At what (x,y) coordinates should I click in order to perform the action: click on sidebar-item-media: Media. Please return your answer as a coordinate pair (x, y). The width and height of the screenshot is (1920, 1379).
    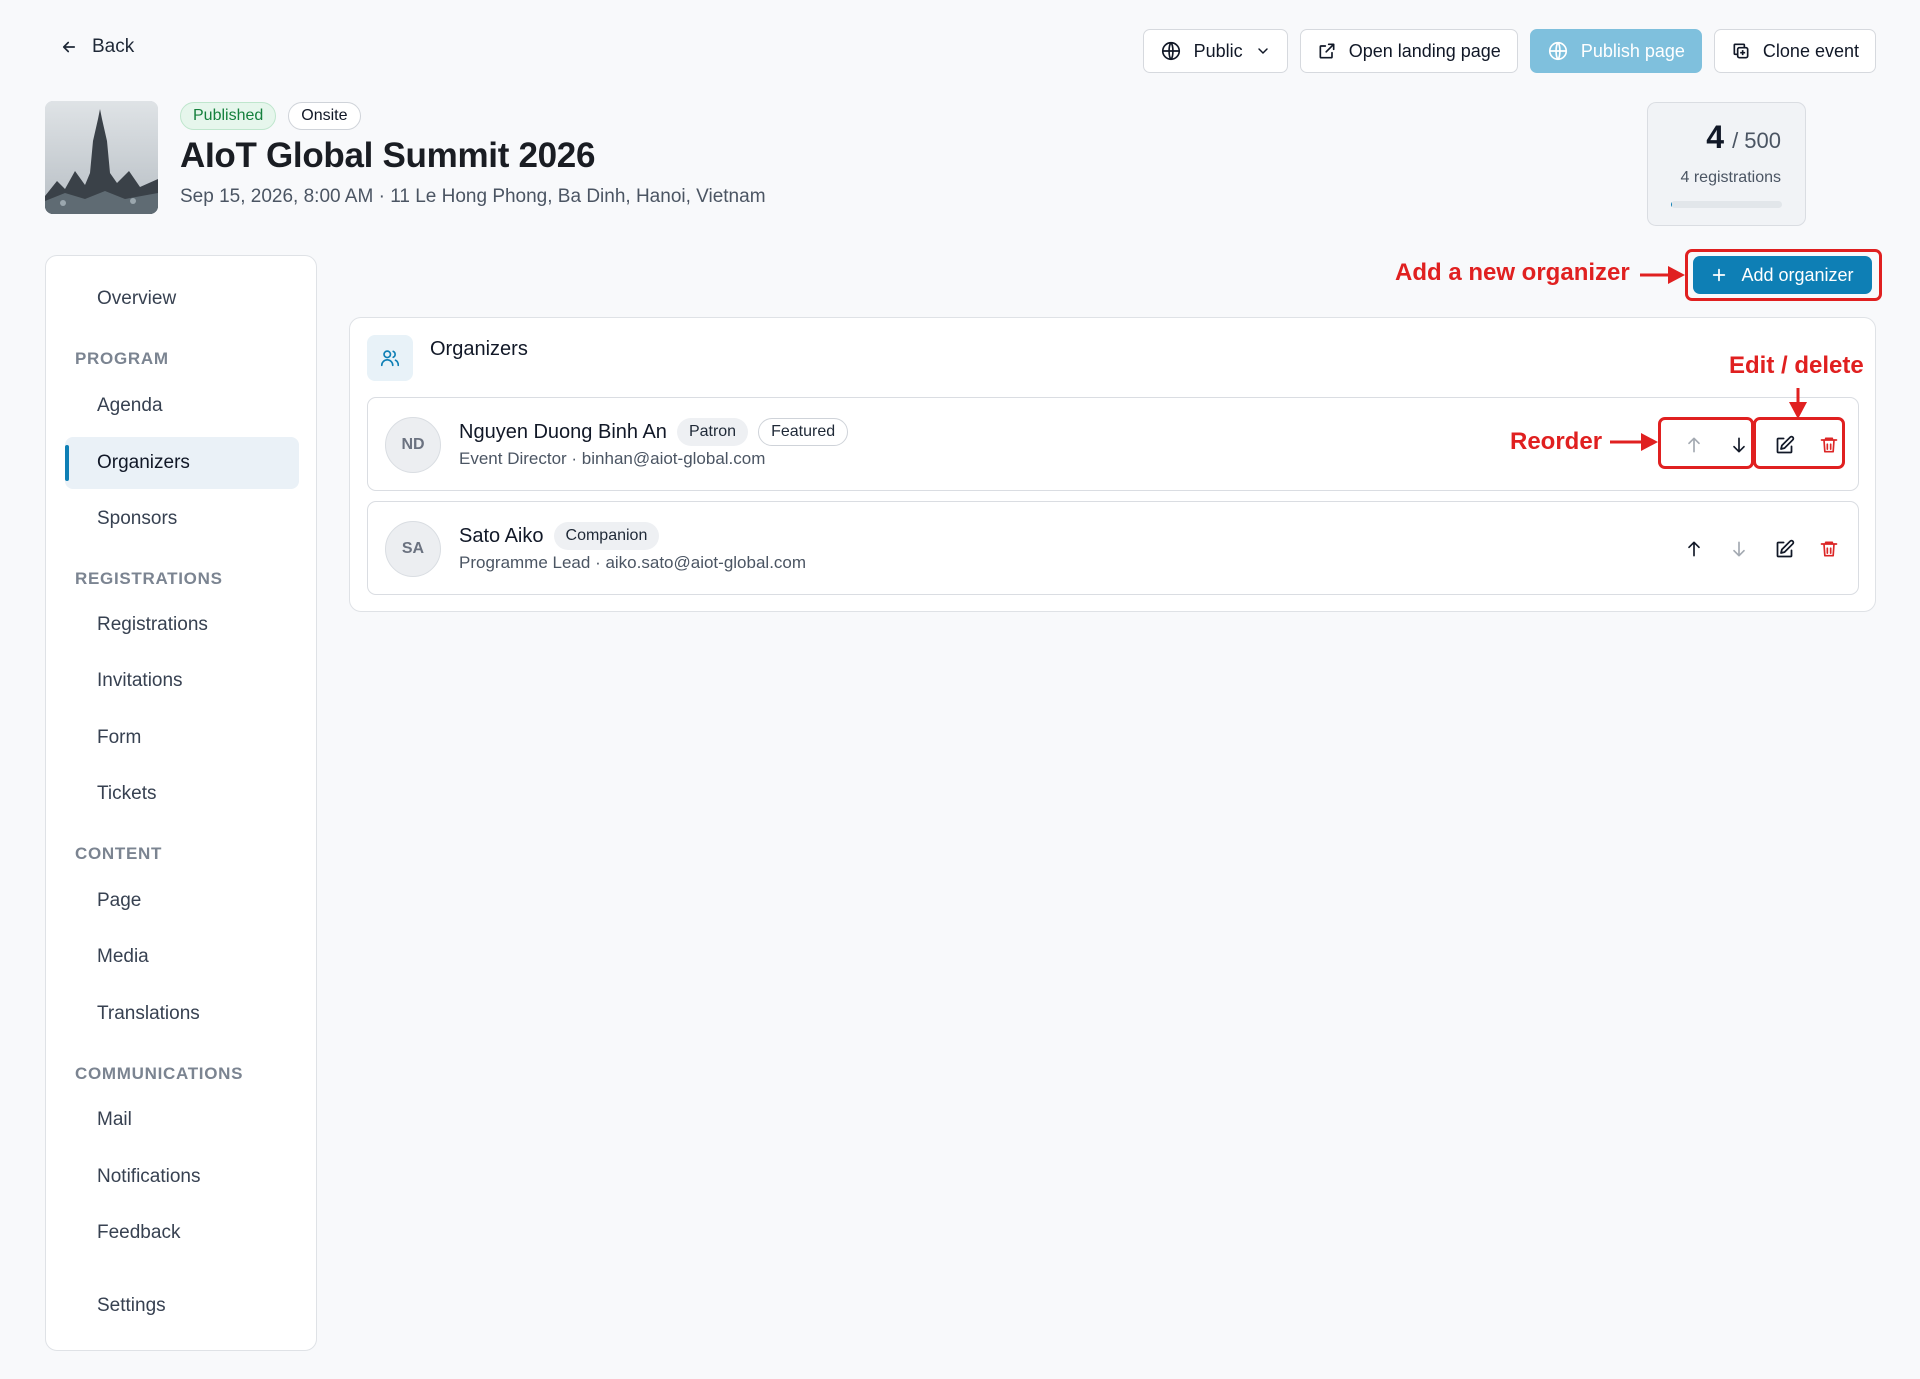
    Looking at the image, I should click on (182, 957).